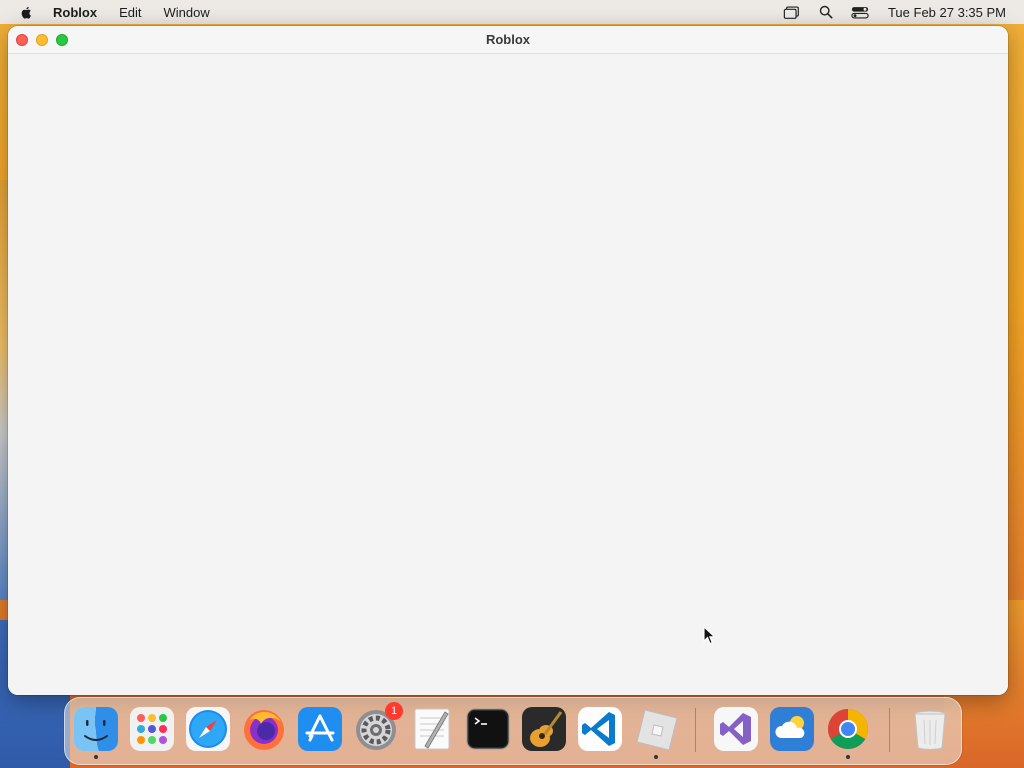 The image size is (1024, 768). What do you see at coordinates (75, 12) in the screenshot?
I see `menu-app-name: Roblox` at bounding box center [75, 12].